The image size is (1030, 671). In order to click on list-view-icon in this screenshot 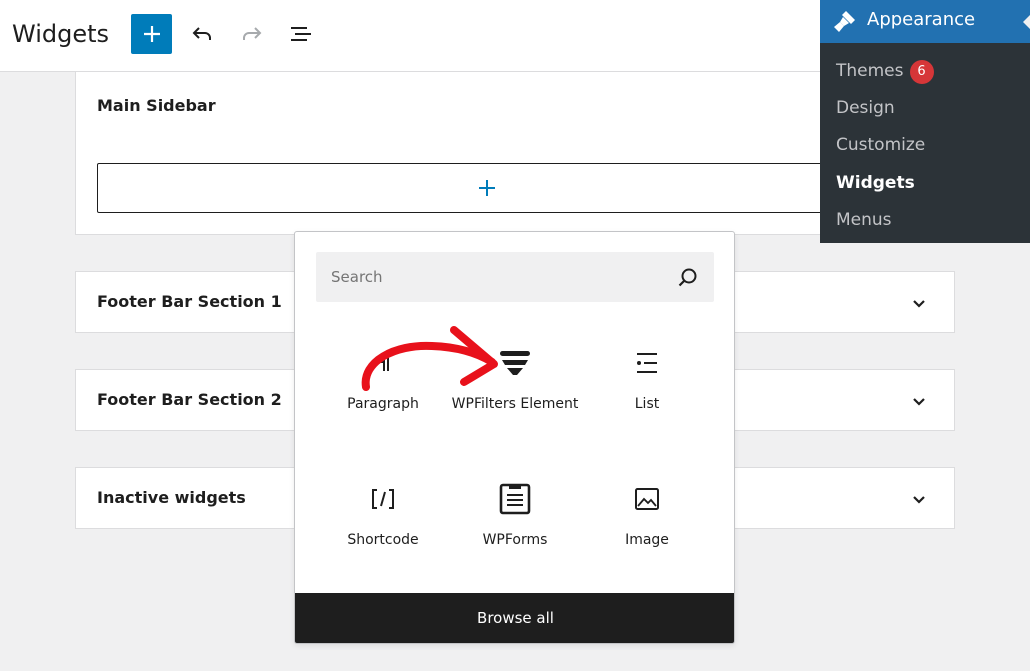, I will do `click(301, 34)`.